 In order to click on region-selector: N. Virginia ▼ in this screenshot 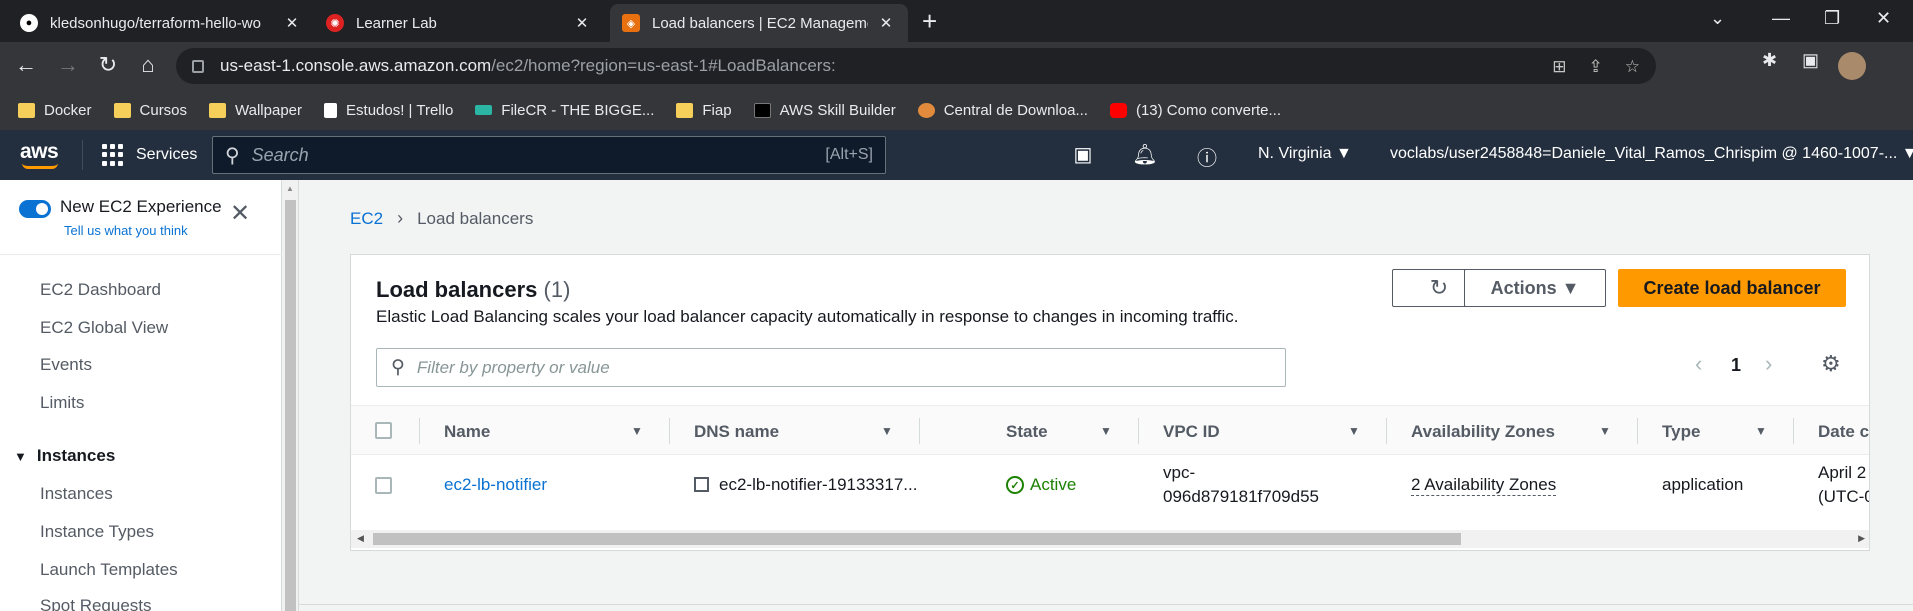, I will do `click(1305, 154)`.